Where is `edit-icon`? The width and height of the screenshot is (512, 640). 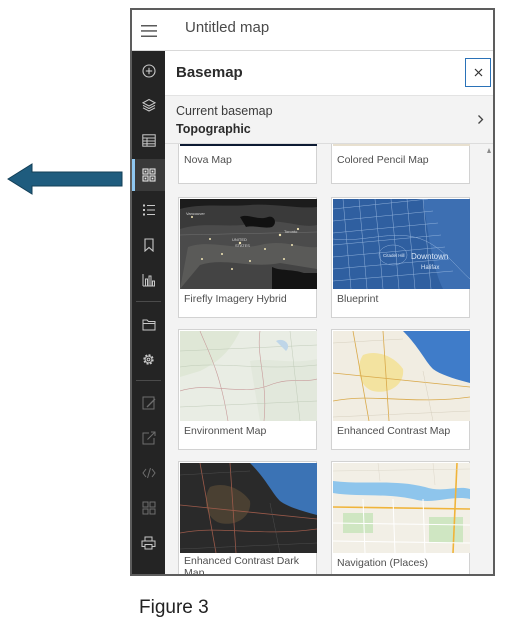
edit-icon is located at coordinates (148, 403).